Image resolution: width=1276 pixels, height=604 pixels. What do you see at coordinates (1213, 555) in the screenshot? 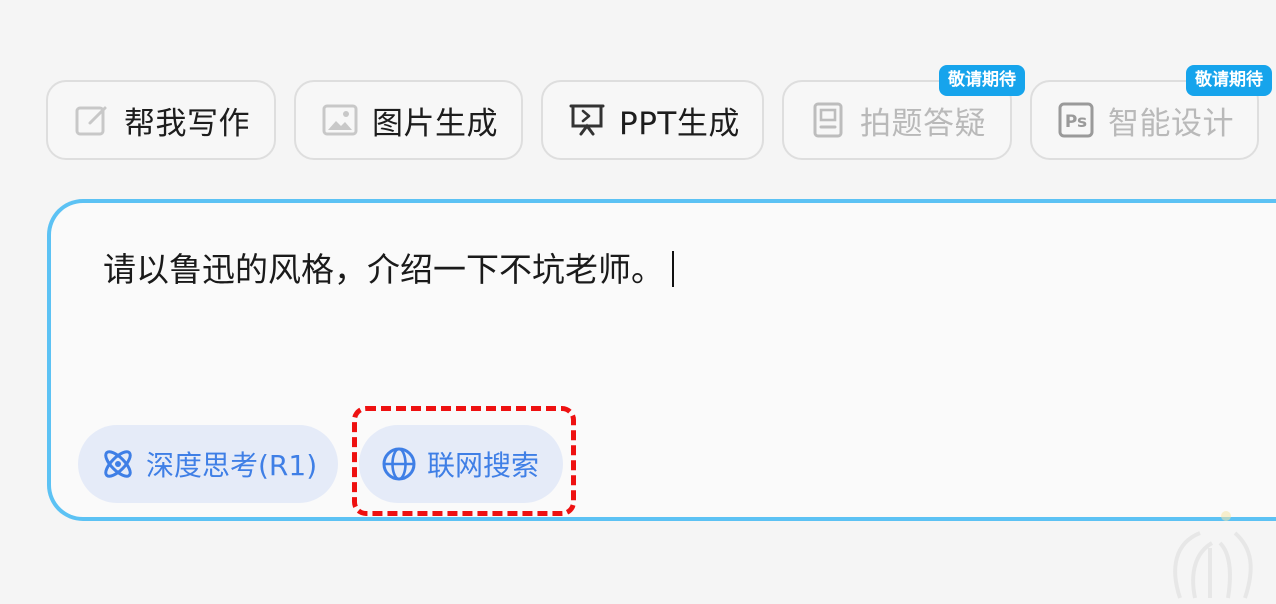
I see `watermark-logo` at bounding box center [1213, 555].